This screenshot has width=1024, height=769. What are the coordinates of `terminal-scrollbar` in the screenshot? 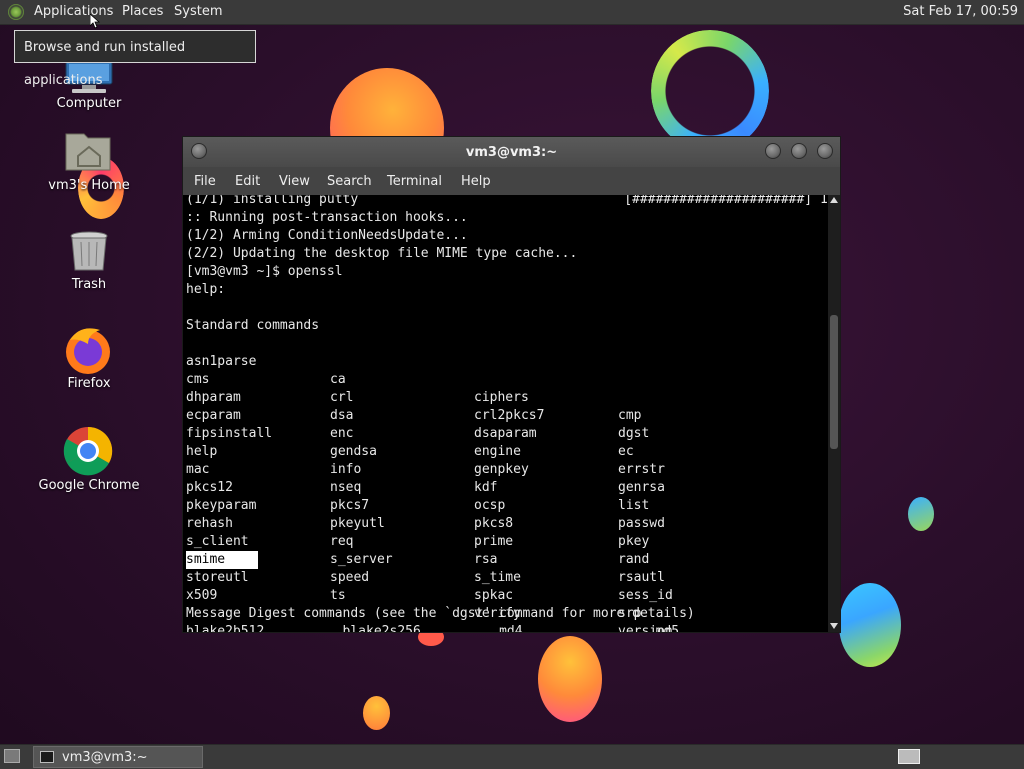 It's located at (834, 413).